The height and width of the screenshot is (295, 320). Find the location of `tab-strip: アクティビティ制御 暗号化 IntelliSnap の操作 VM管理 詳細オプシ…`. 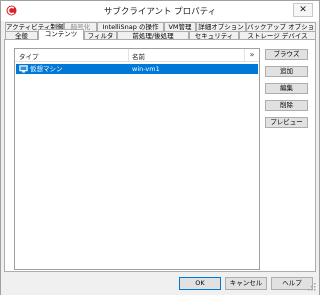

tab-strip: アクティビティ制御 暗号化 IntelliSnap の操作 VM管理 詳細オプシ… is located at coordinates (160, 30).